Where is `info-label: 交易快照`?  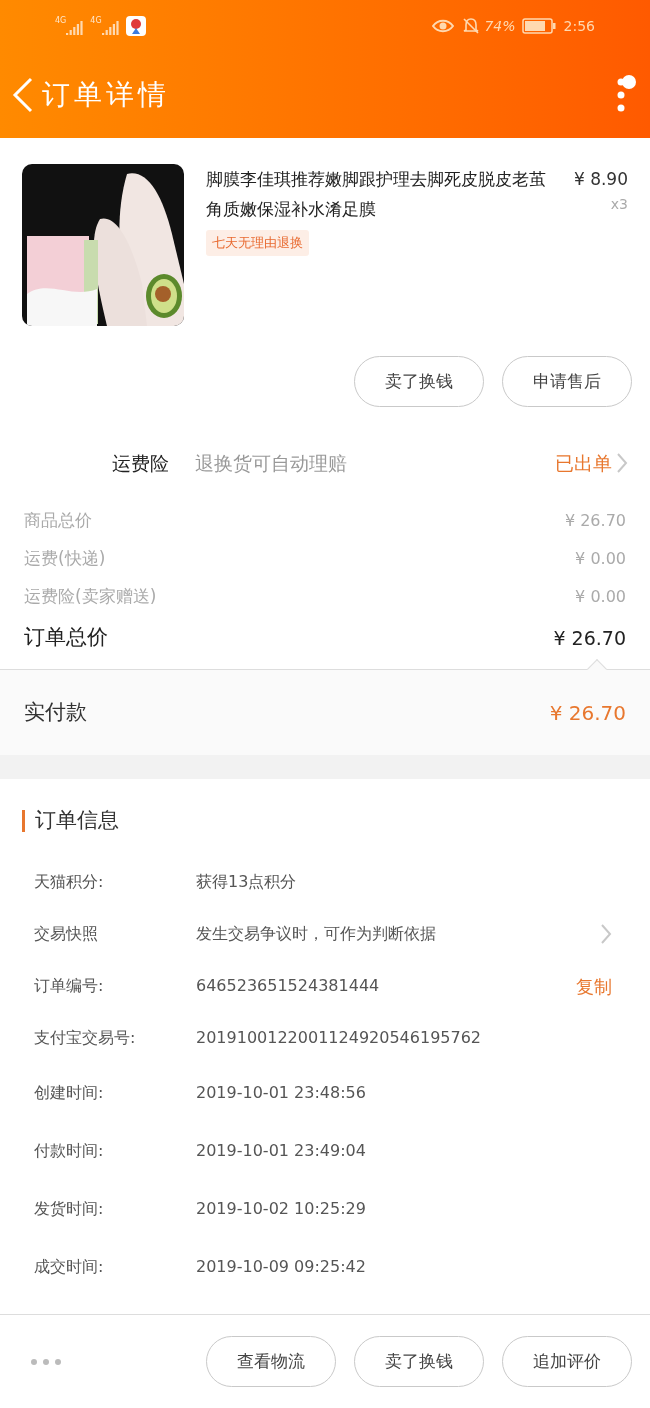 info-label: 交易快照 is located at coordinates (66, 934).